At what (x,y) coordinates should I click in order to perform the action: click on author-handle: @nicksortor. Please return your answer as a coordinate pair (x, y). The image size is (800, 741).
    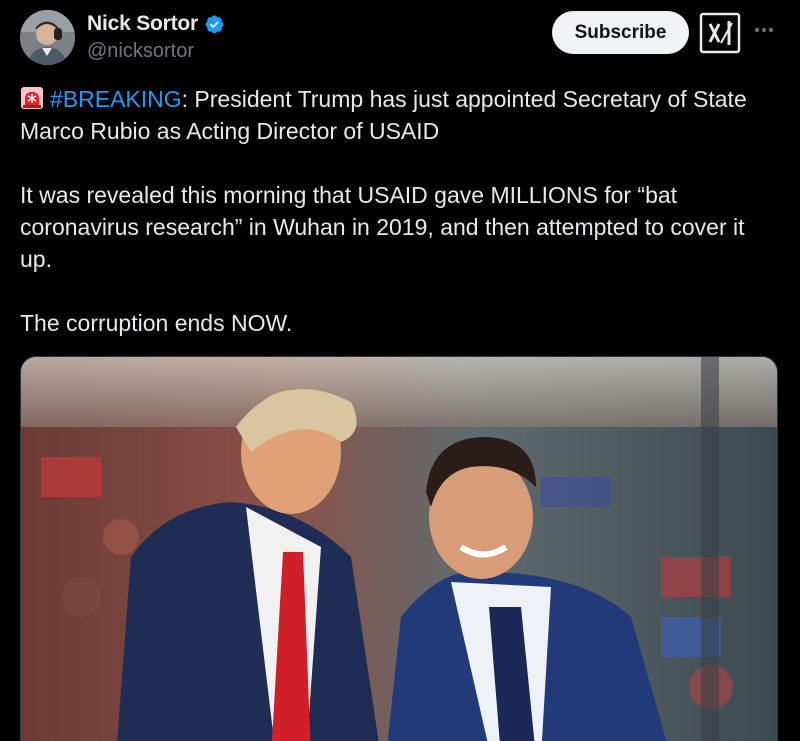
    Looking at the image, I should click on (140, 51).